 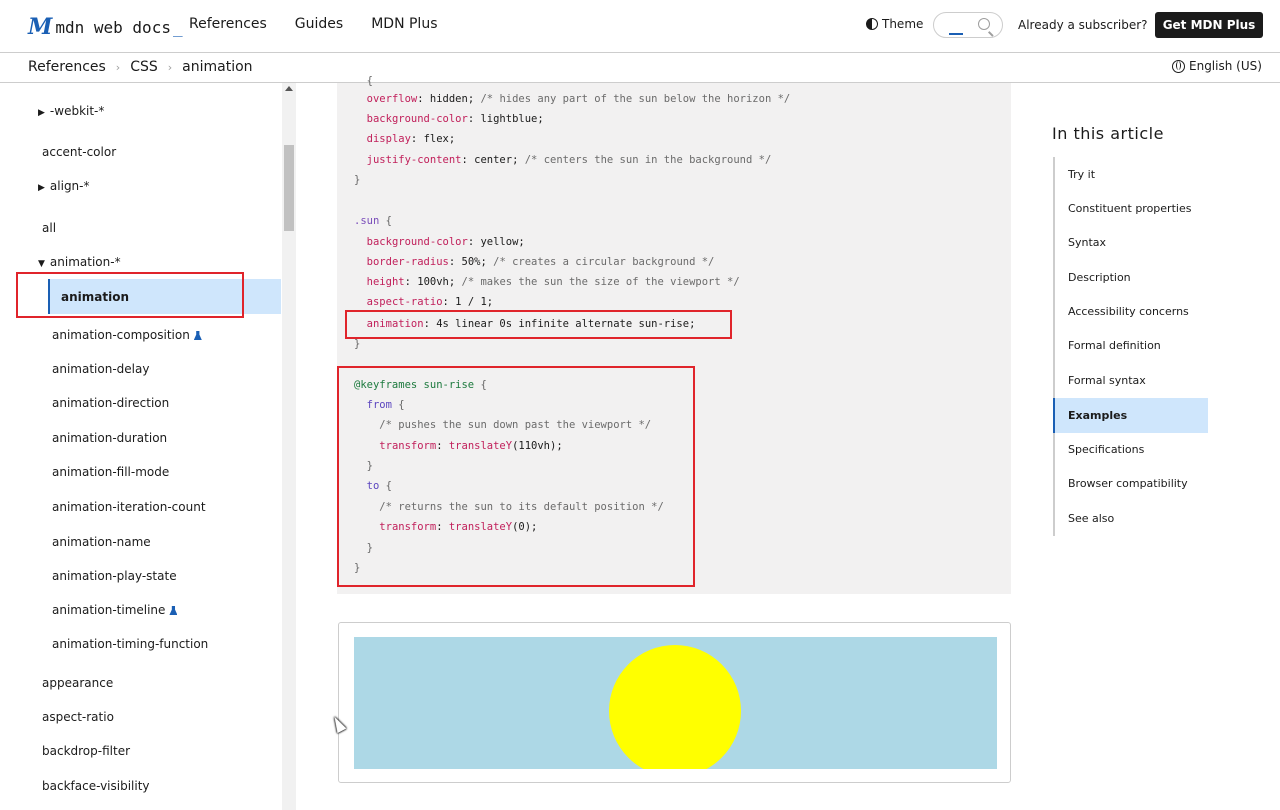 I want to click on sidebar-item-aspect-ratio: aspect-ratio, so click(x=78, y=717).